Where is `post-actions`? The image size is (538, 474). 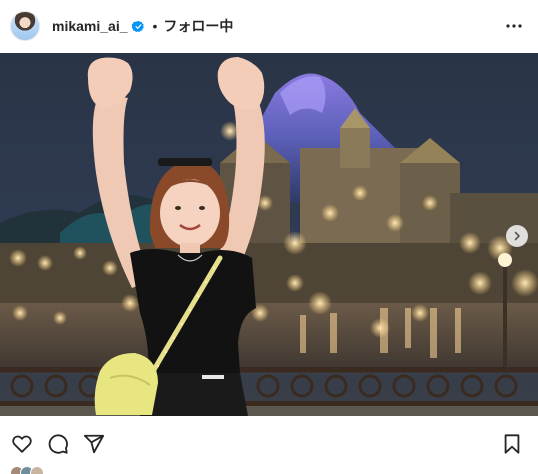
post-actions is located at coordinates (269, 444).